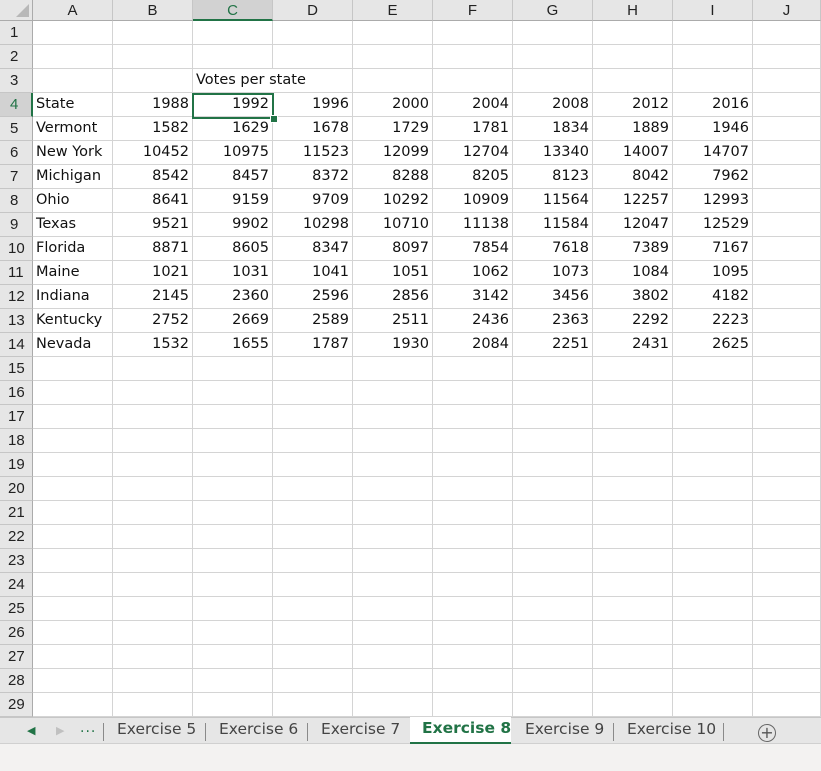 The image size is (821, 771). What do you see at coordinates (16, 10) in the screenshot?
I see `select-all-button` at bounding box center [16, 10].